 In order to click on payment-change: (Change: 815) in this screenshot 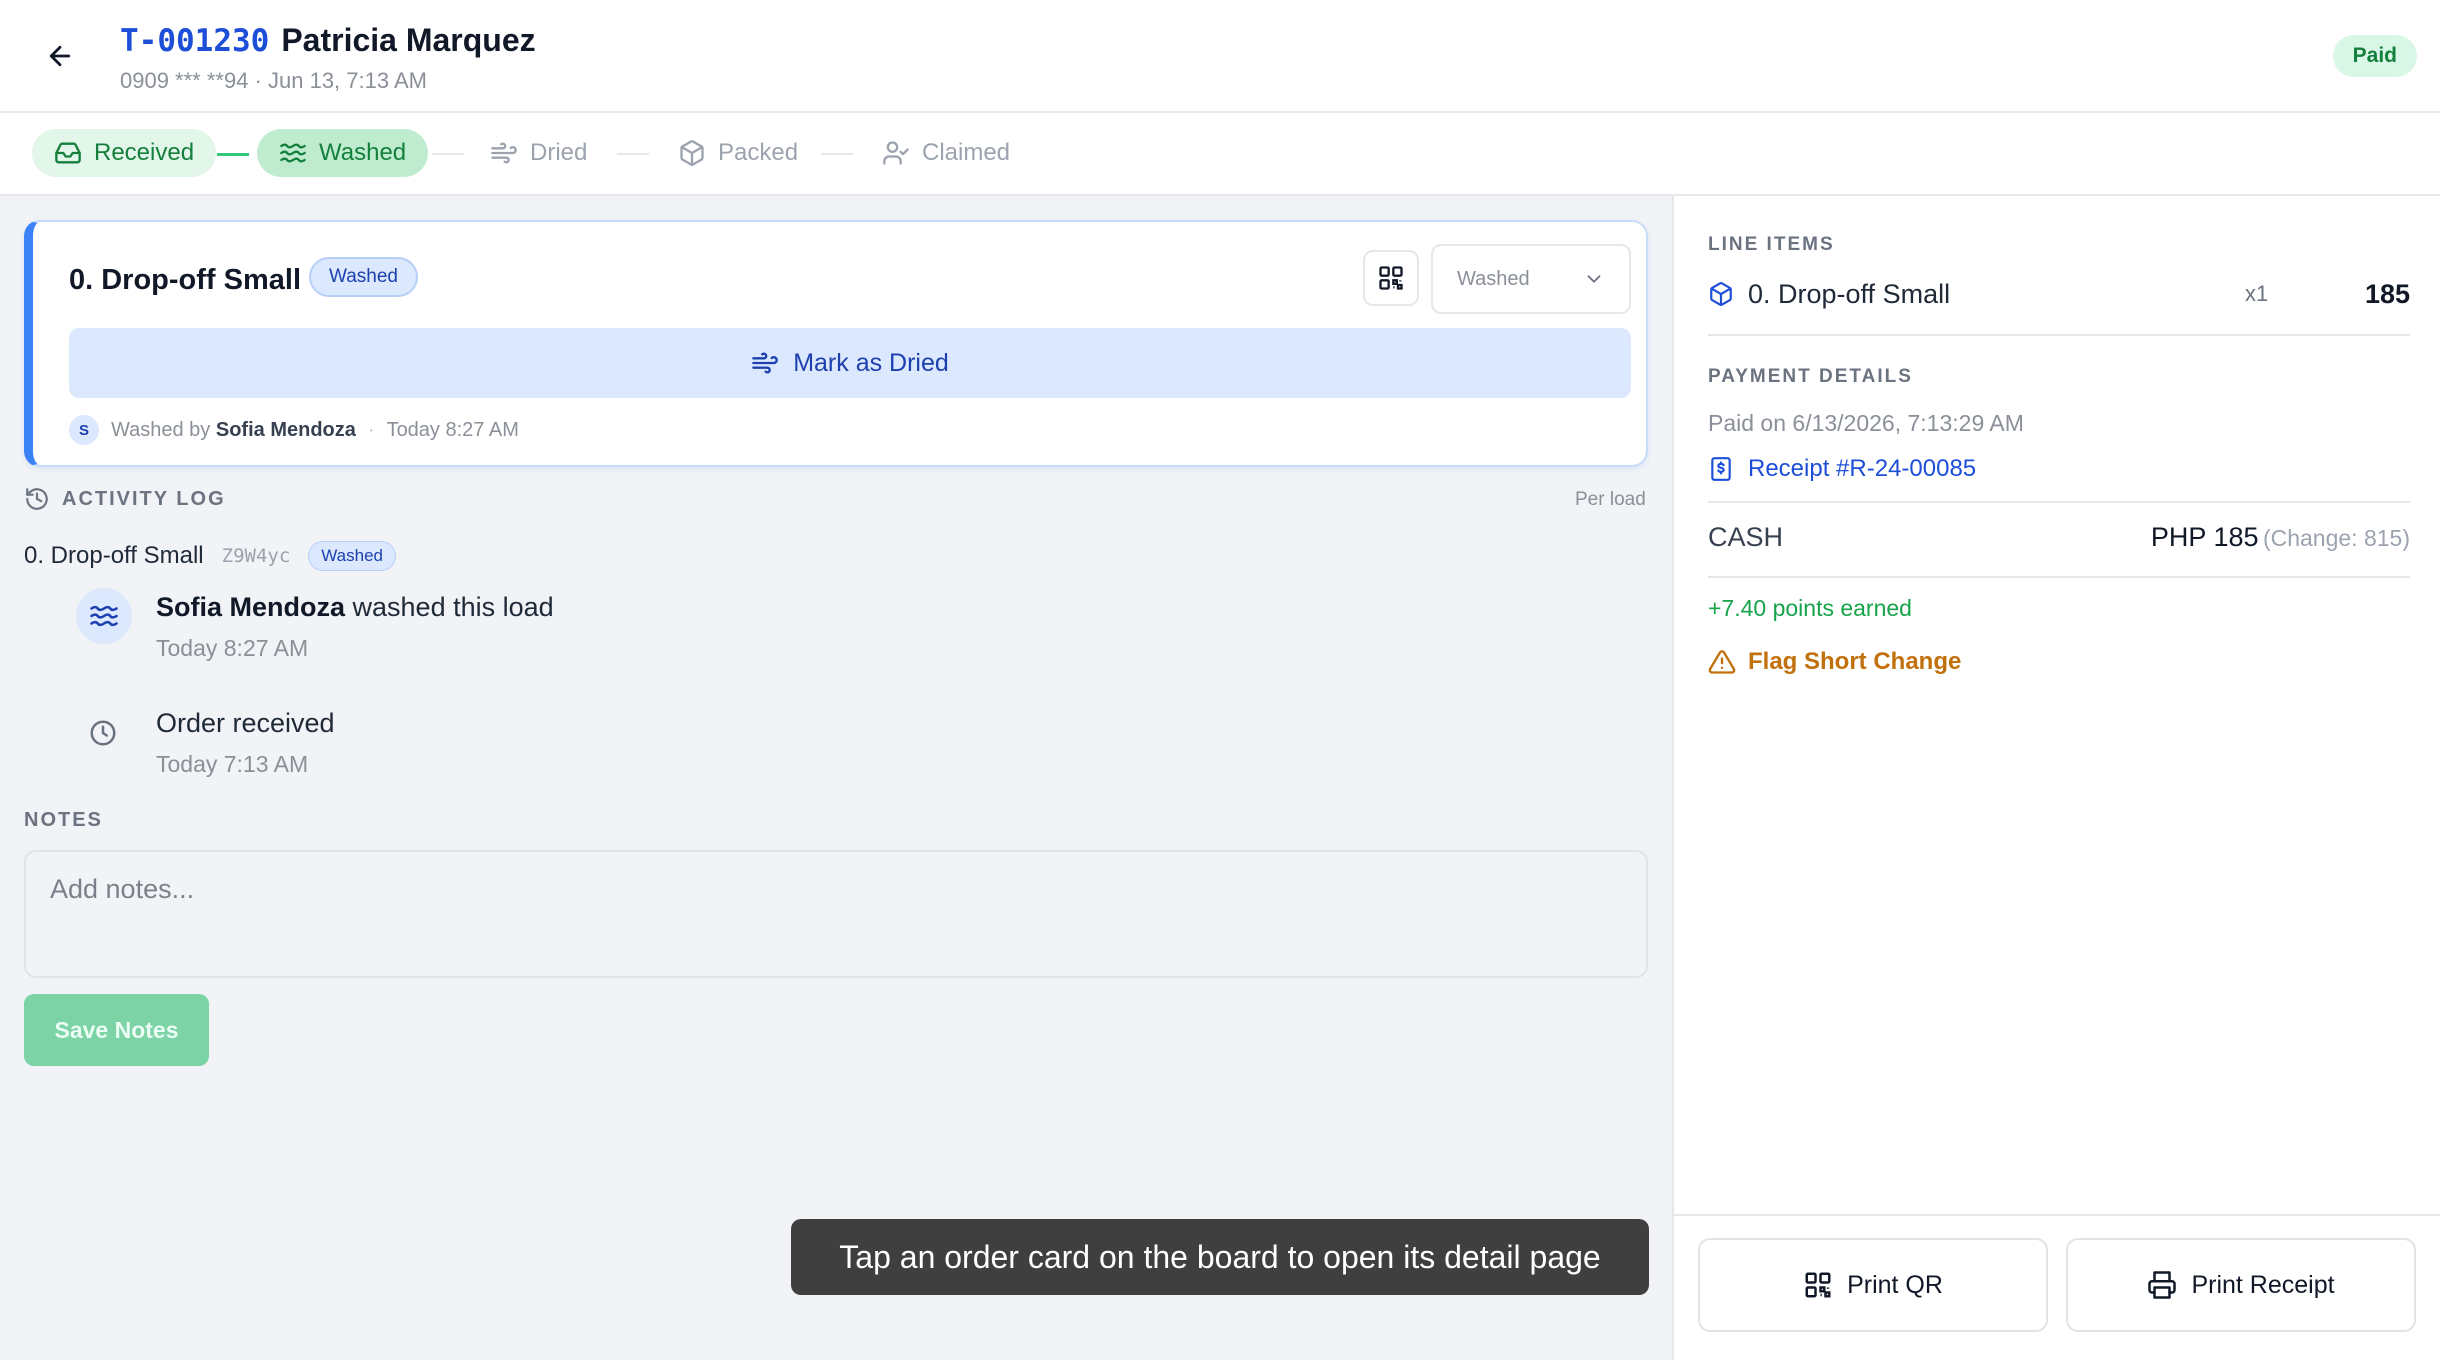, I will do `click(2336, 538)`.